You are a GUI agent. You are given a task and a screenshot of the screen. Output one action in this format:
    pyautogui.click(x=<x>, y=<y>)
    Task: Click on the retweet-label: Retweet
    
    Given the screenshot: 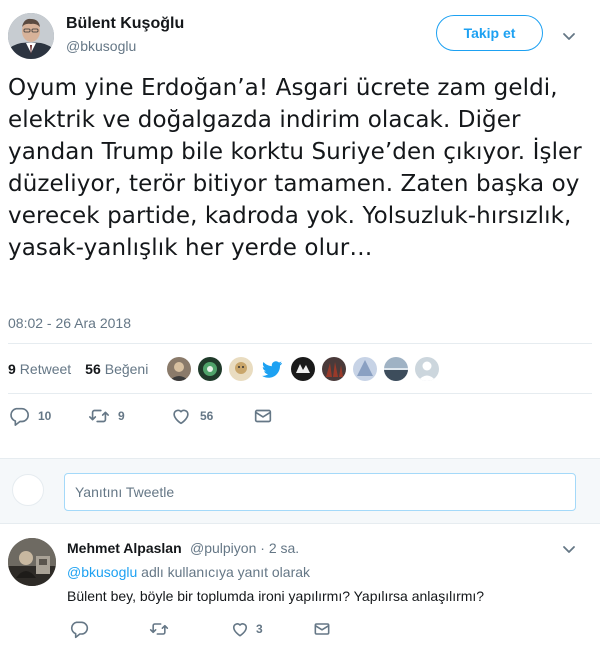 What is the action you would take?
    pyautogui.click(x=45, y=369)
    